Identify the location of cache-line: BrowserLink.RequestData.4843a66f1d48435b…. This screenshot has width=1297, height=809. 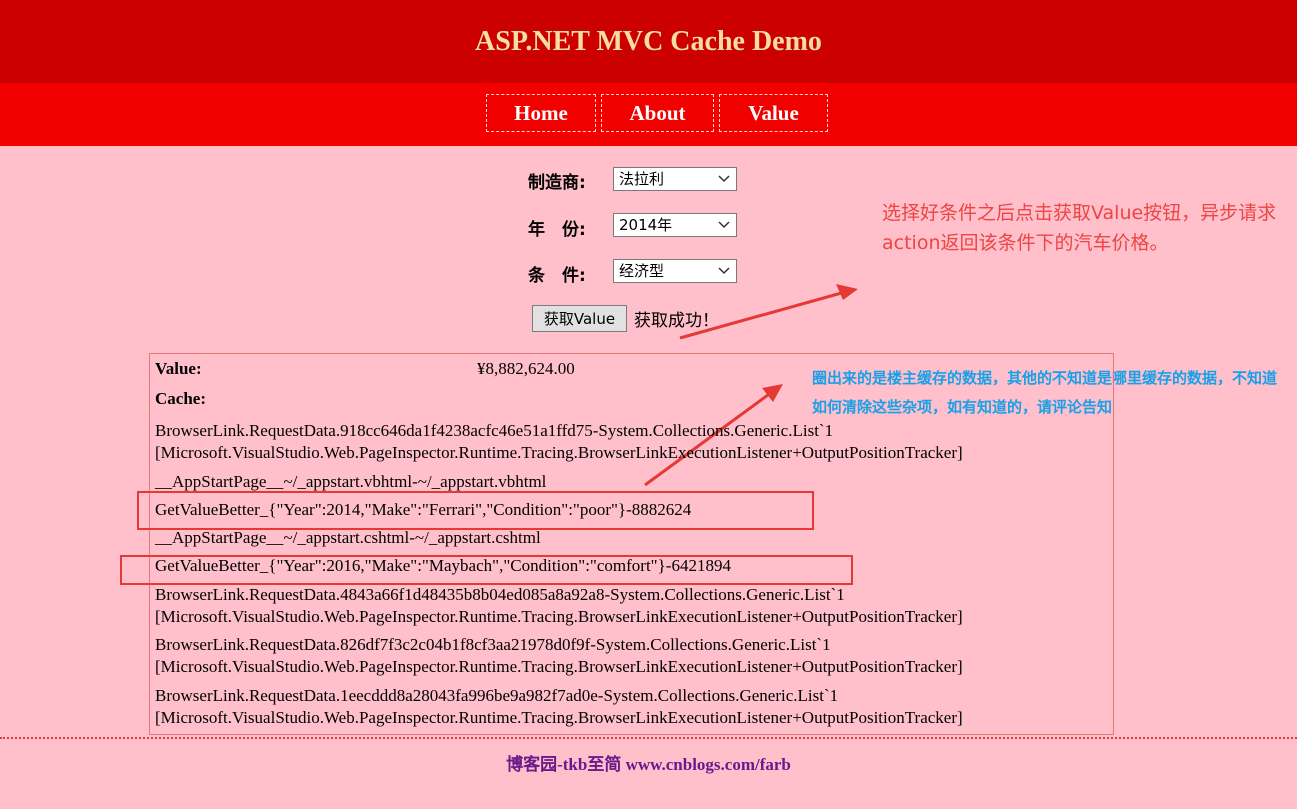
(500, 594).